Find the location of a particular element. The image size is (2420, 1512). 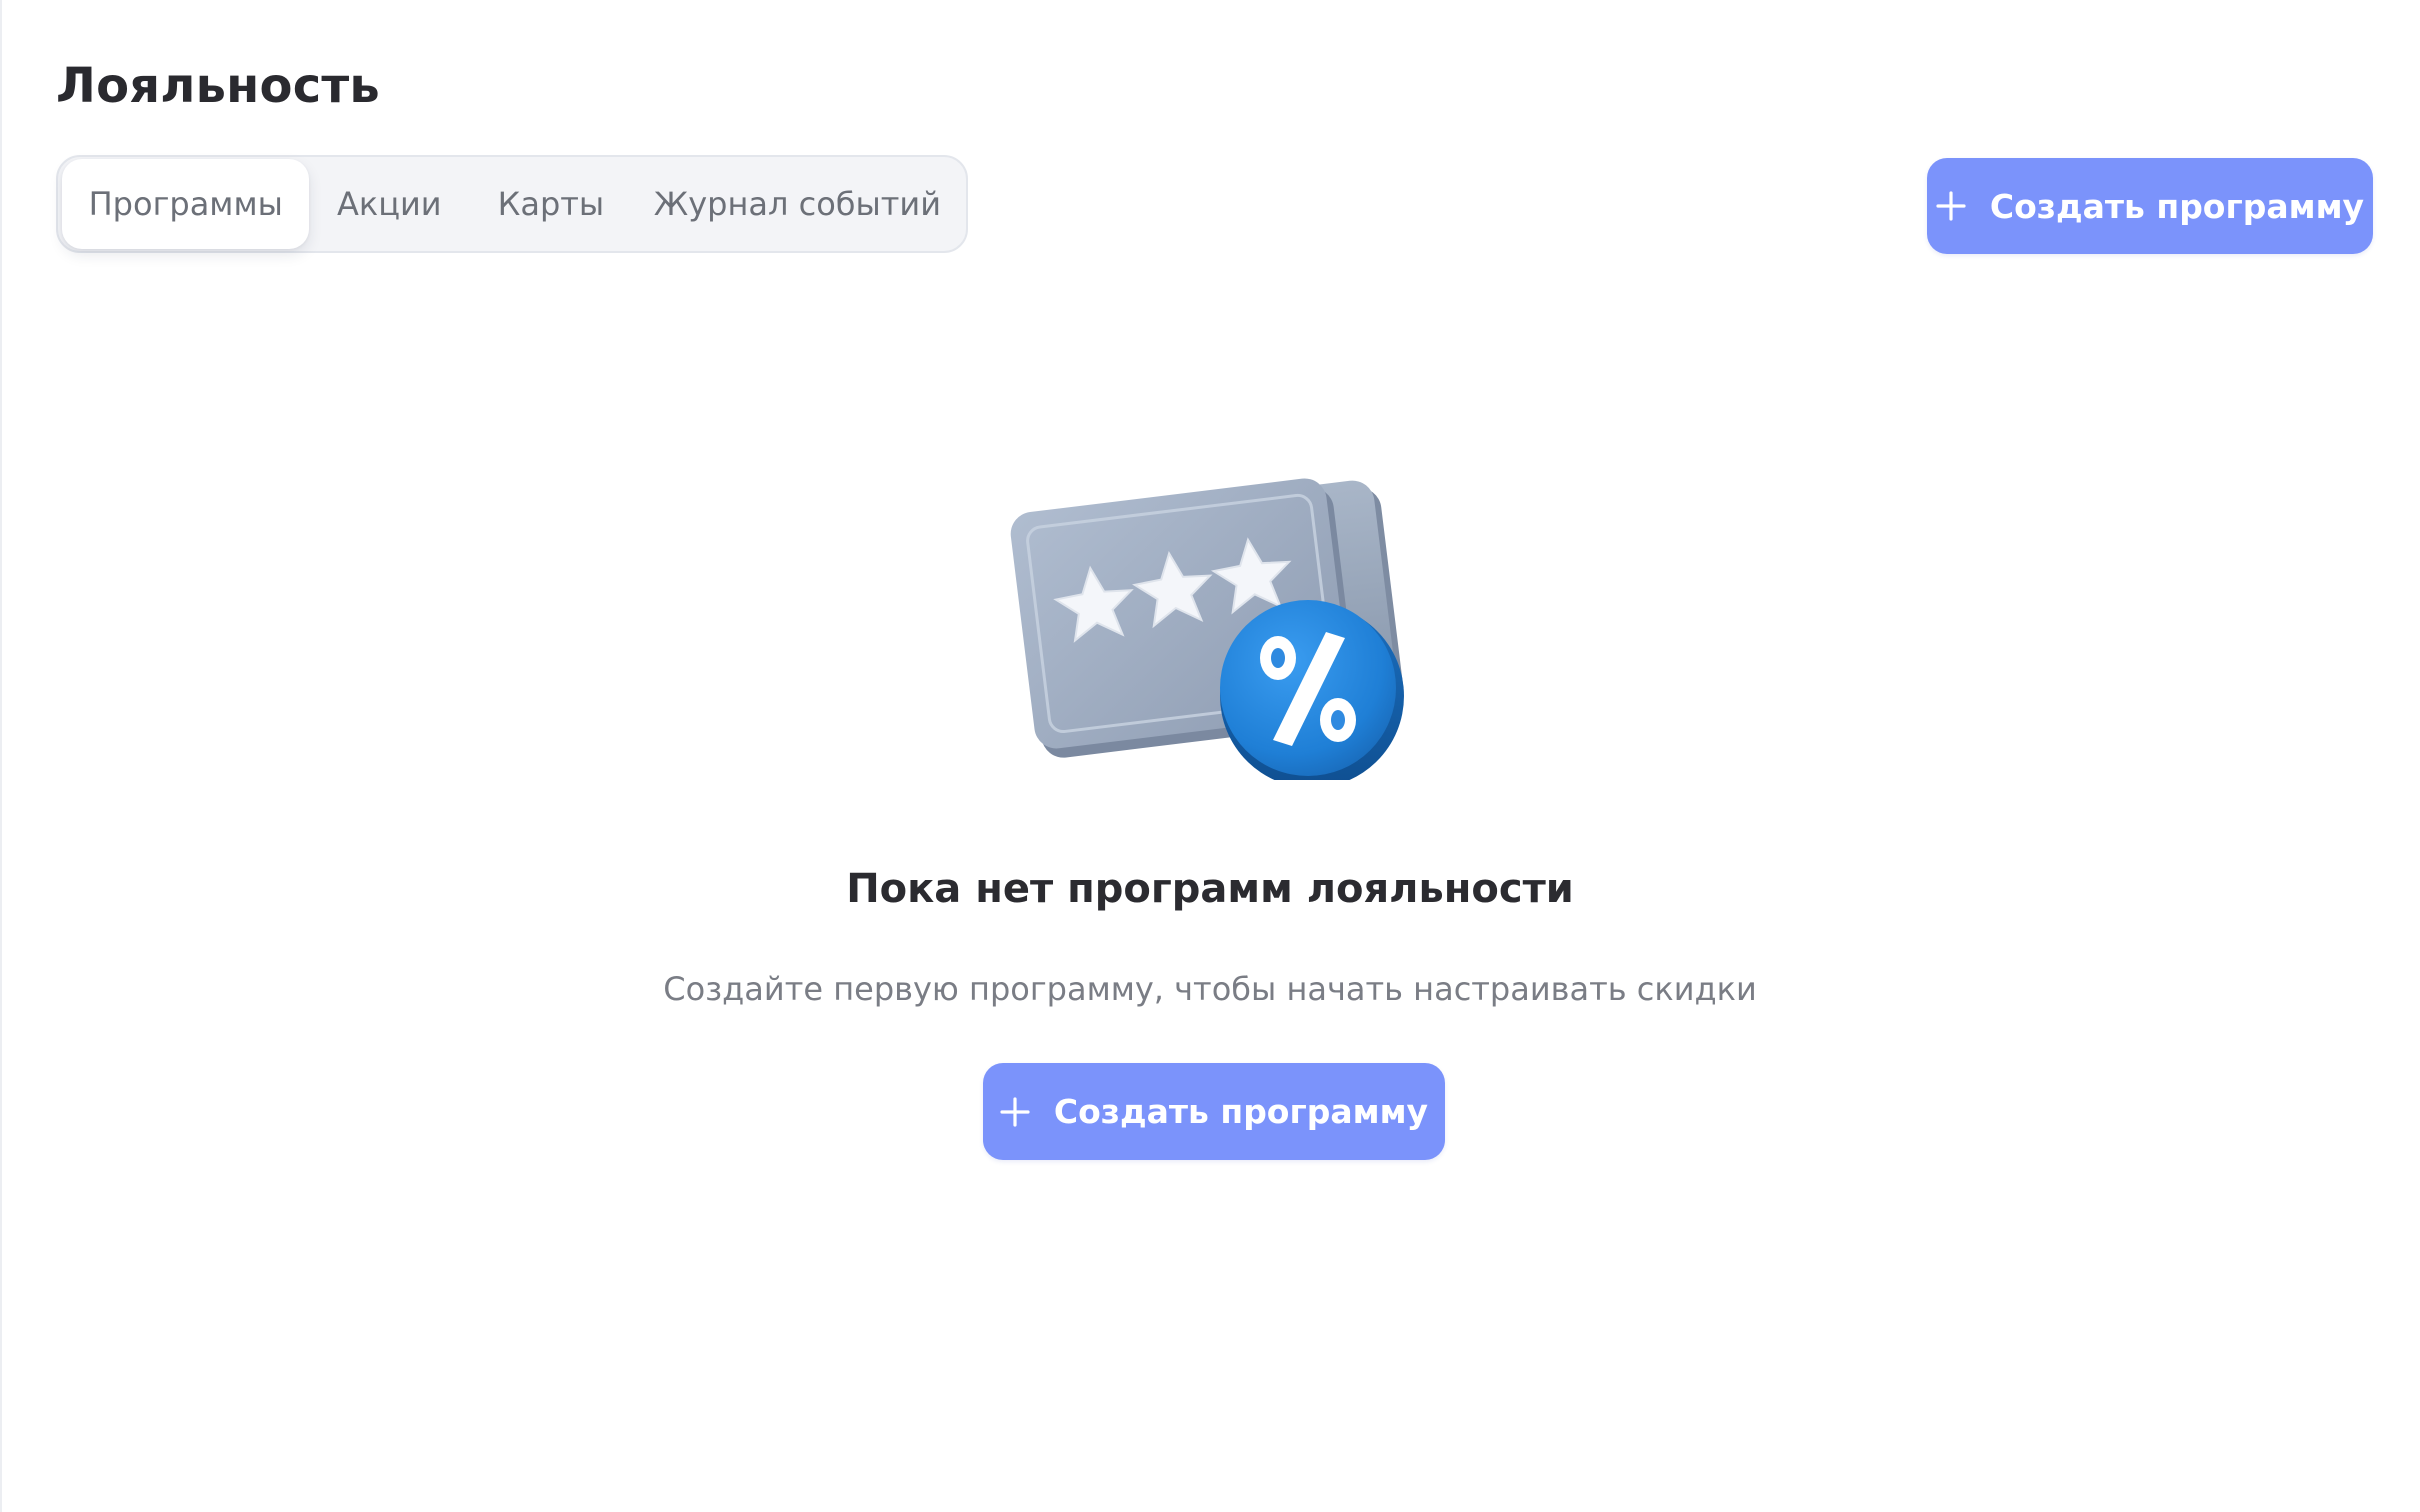

empty-state-title: Пока нет программ лояльности is located at coordinates (1210, 889).